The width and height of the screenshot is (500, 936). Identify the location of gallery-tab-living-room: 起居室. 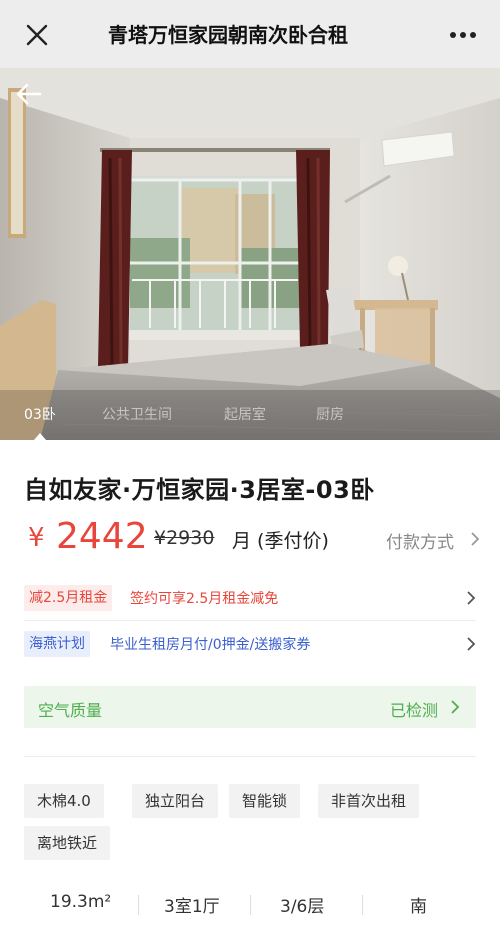
(245, 414).